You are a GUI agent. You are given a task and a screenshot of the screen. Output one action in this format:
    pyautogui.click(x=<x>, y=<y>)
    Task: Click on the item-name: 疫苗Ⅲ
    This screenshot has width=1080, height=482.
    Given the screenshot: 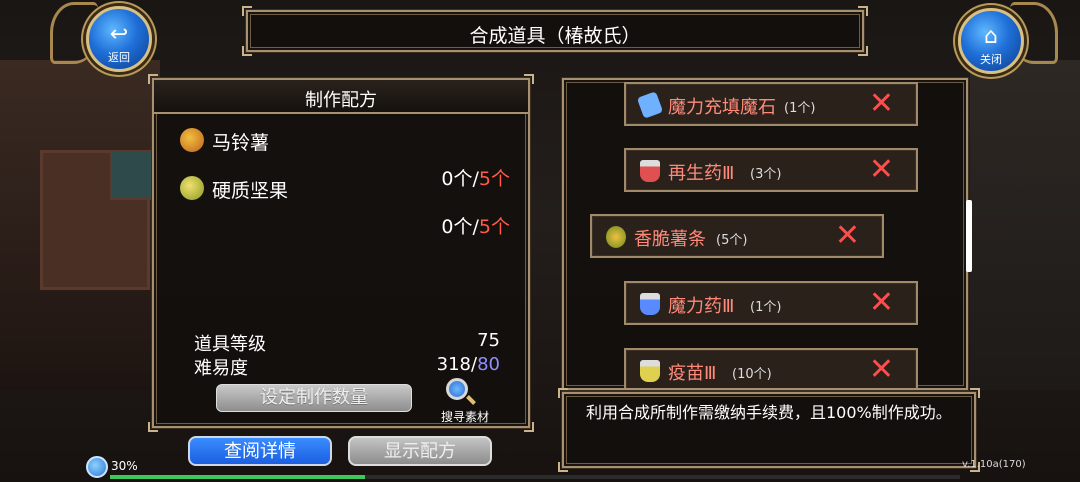 What is the action you would take?
    pyautogui.click(x=692, y=373)
    